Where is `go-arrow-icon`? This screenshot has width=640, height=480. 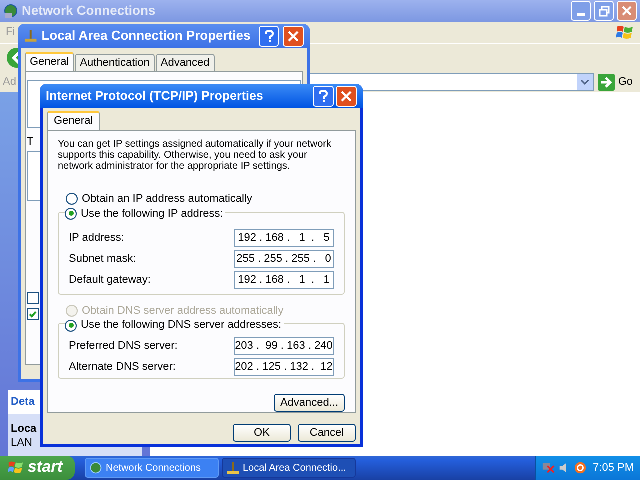
go-arrow-icon is located at coordinates (607, 82).